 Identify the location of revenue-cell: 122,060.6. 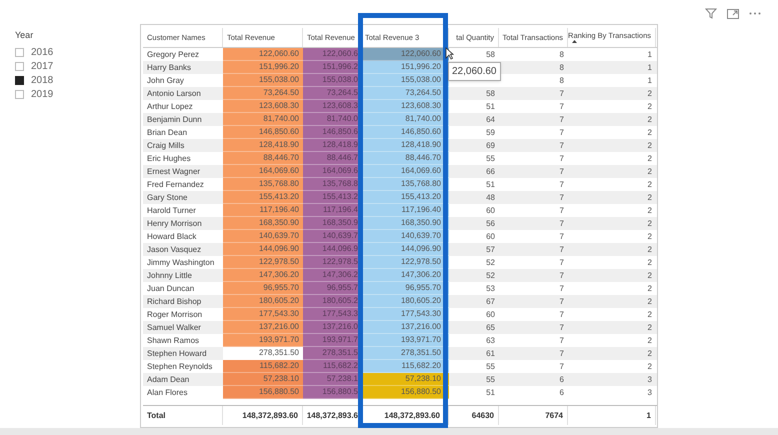
(332, 54).